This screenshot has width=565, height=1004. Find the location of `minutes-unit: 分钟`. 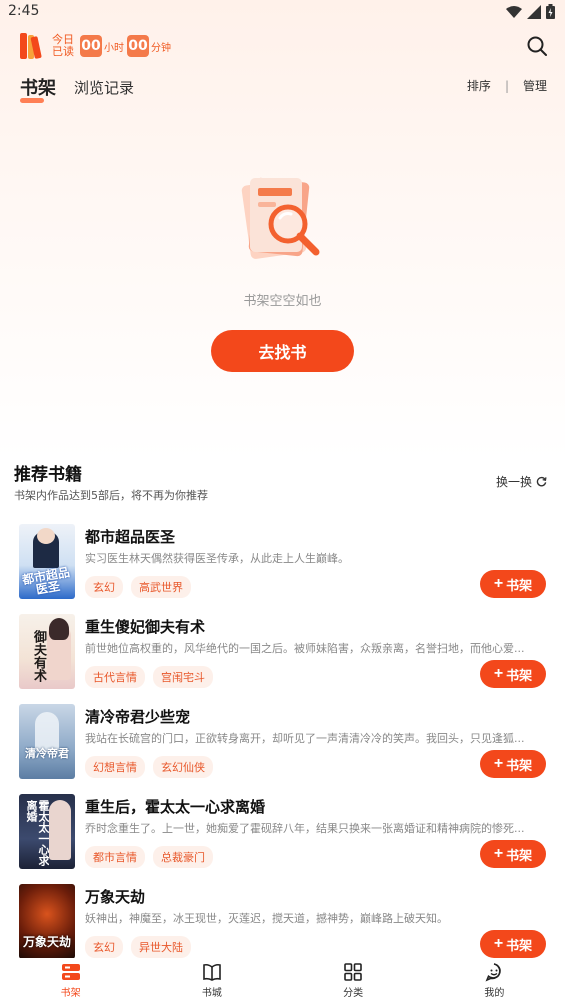

minutes-unit: 分钟 is located at coordinates (161, 48).